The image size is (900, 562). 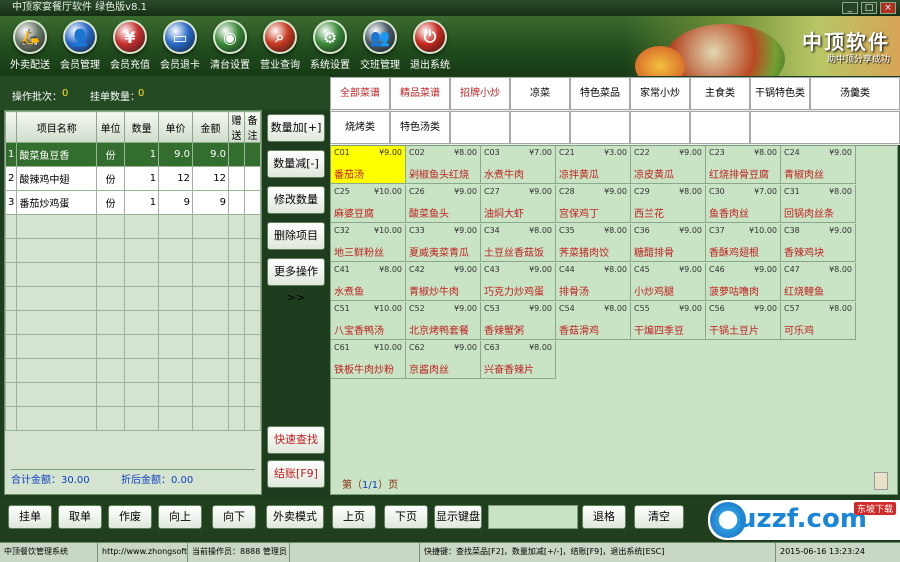 I want to click on dish-item: C41 ¥8.00 水煮鱼, so click(x=368, y=282).